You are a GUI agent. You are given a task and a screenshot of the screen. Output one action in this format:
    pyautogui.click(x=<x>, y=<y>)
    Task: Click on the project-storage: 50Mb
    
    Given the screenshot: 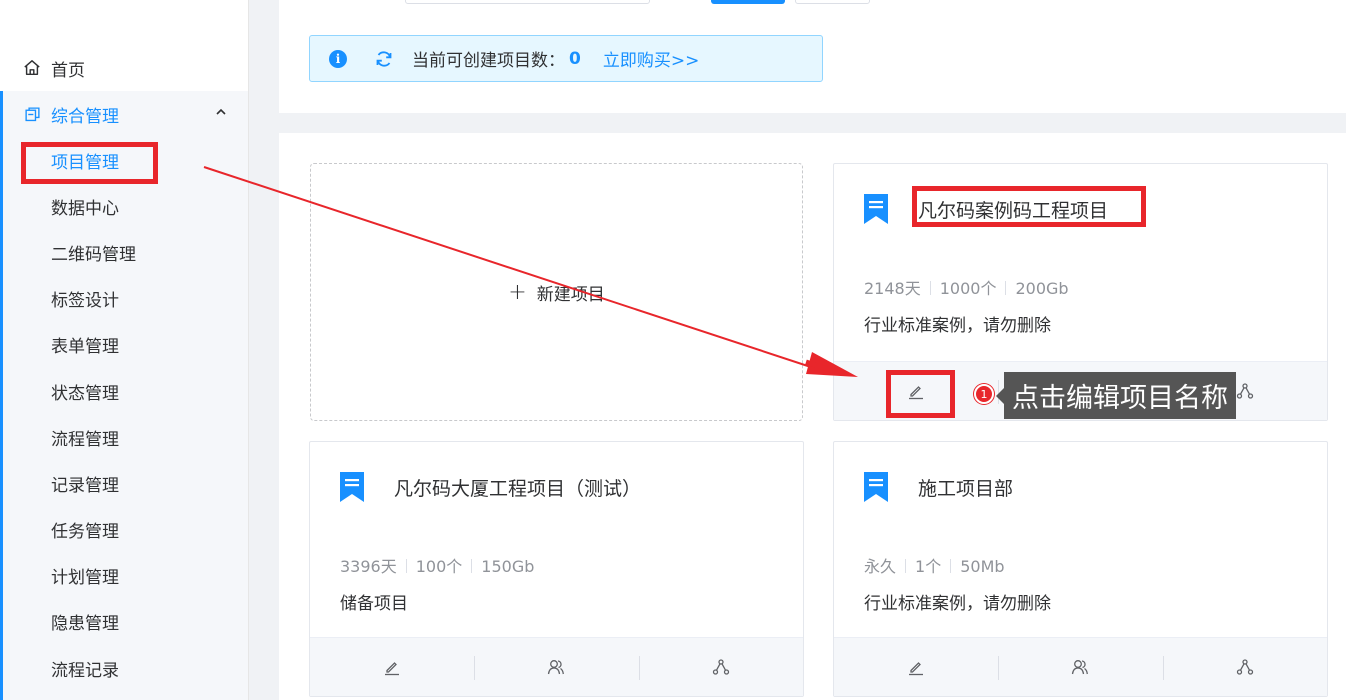 What is the action you would take?
    pyautogui.click(x=982, y=566)
    